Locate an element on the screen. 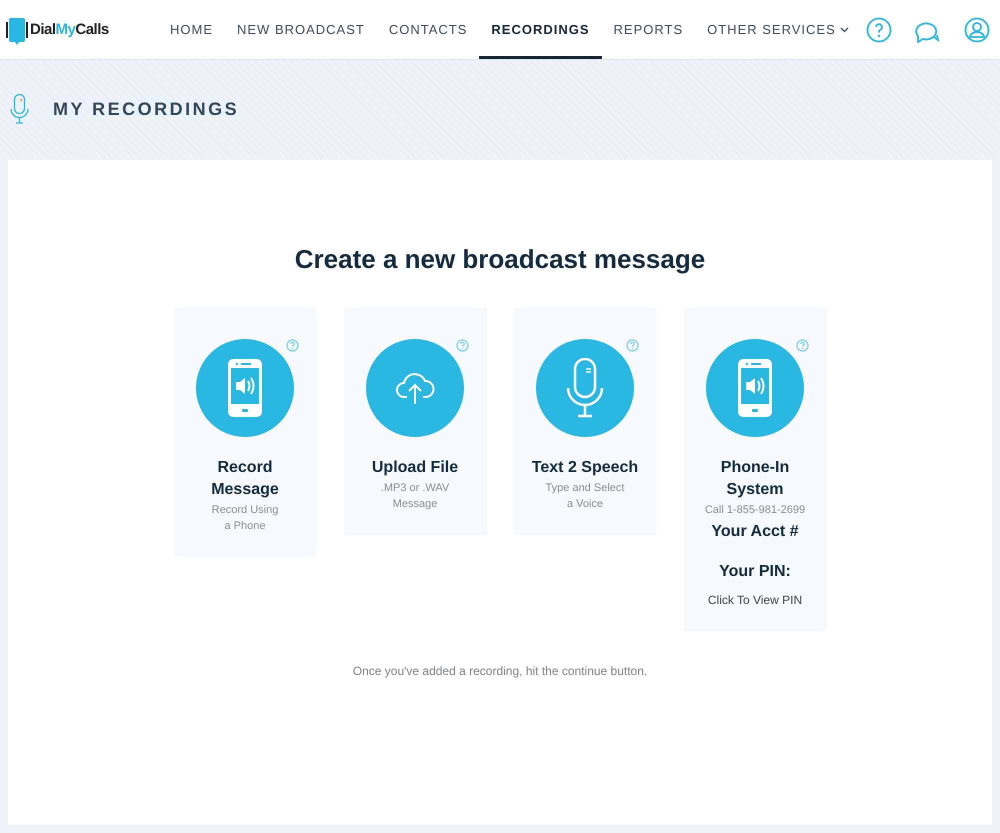 Image resolution: width=1000 pixels, height=833 pixels. card-subtitle: Message is located at coordinates (415, 504).